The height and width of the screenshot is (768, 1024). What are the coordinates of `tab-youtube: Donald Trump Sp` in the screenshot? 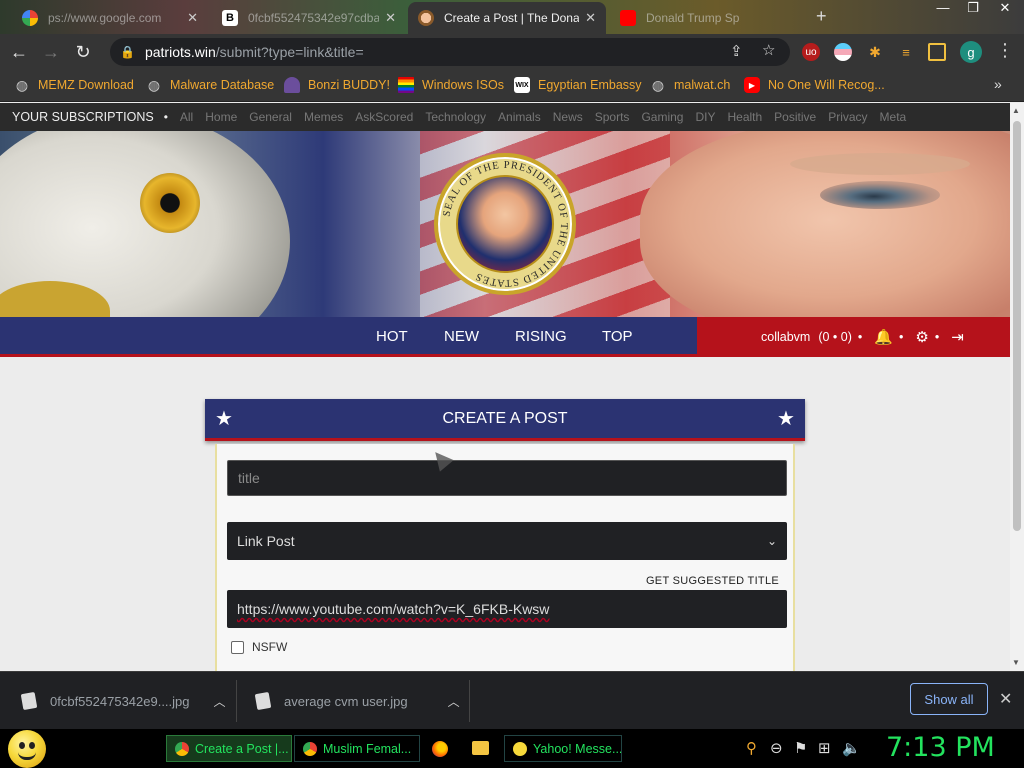 It's located at (710, 18).